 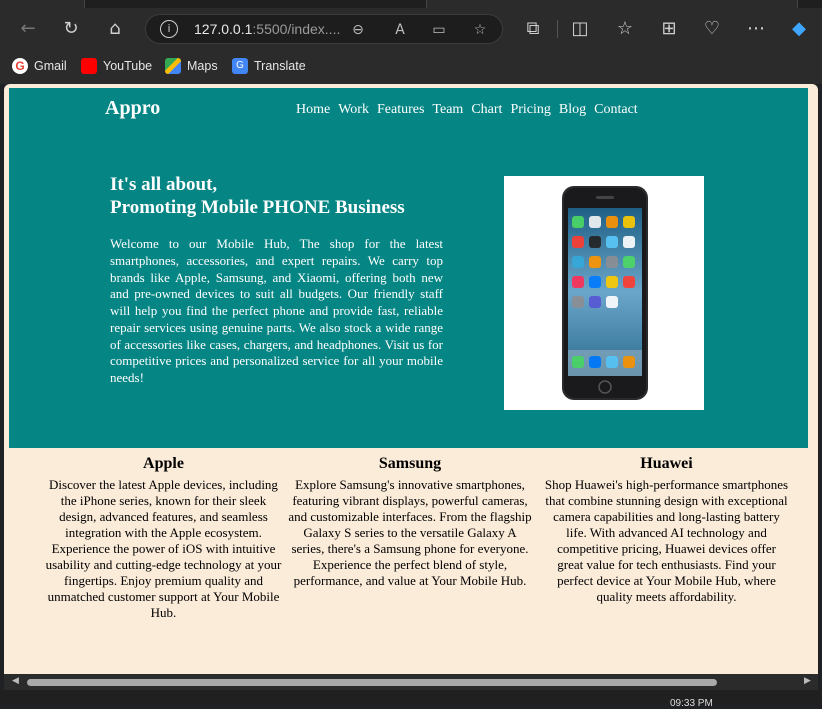 What do you see at coordinates (580, 29) in the screenshot?
I see `split-screen-icon: ◫` at bounding box center [580, 29].